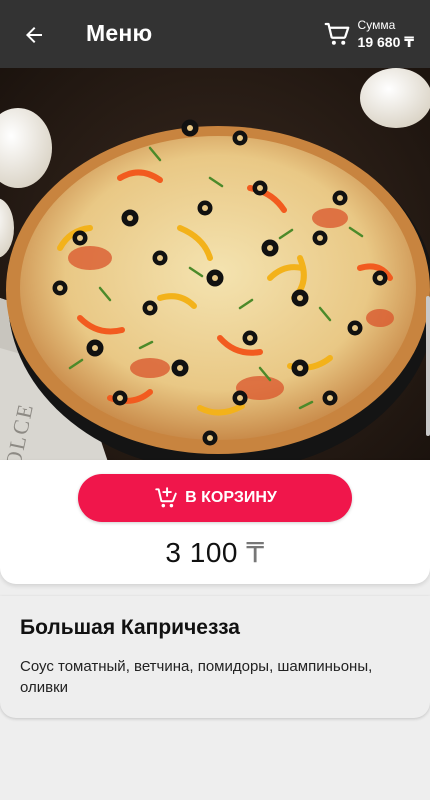 The height and width of the screenshot is (800, 430). I want to click on scroll-indicator, so click(428, 366).